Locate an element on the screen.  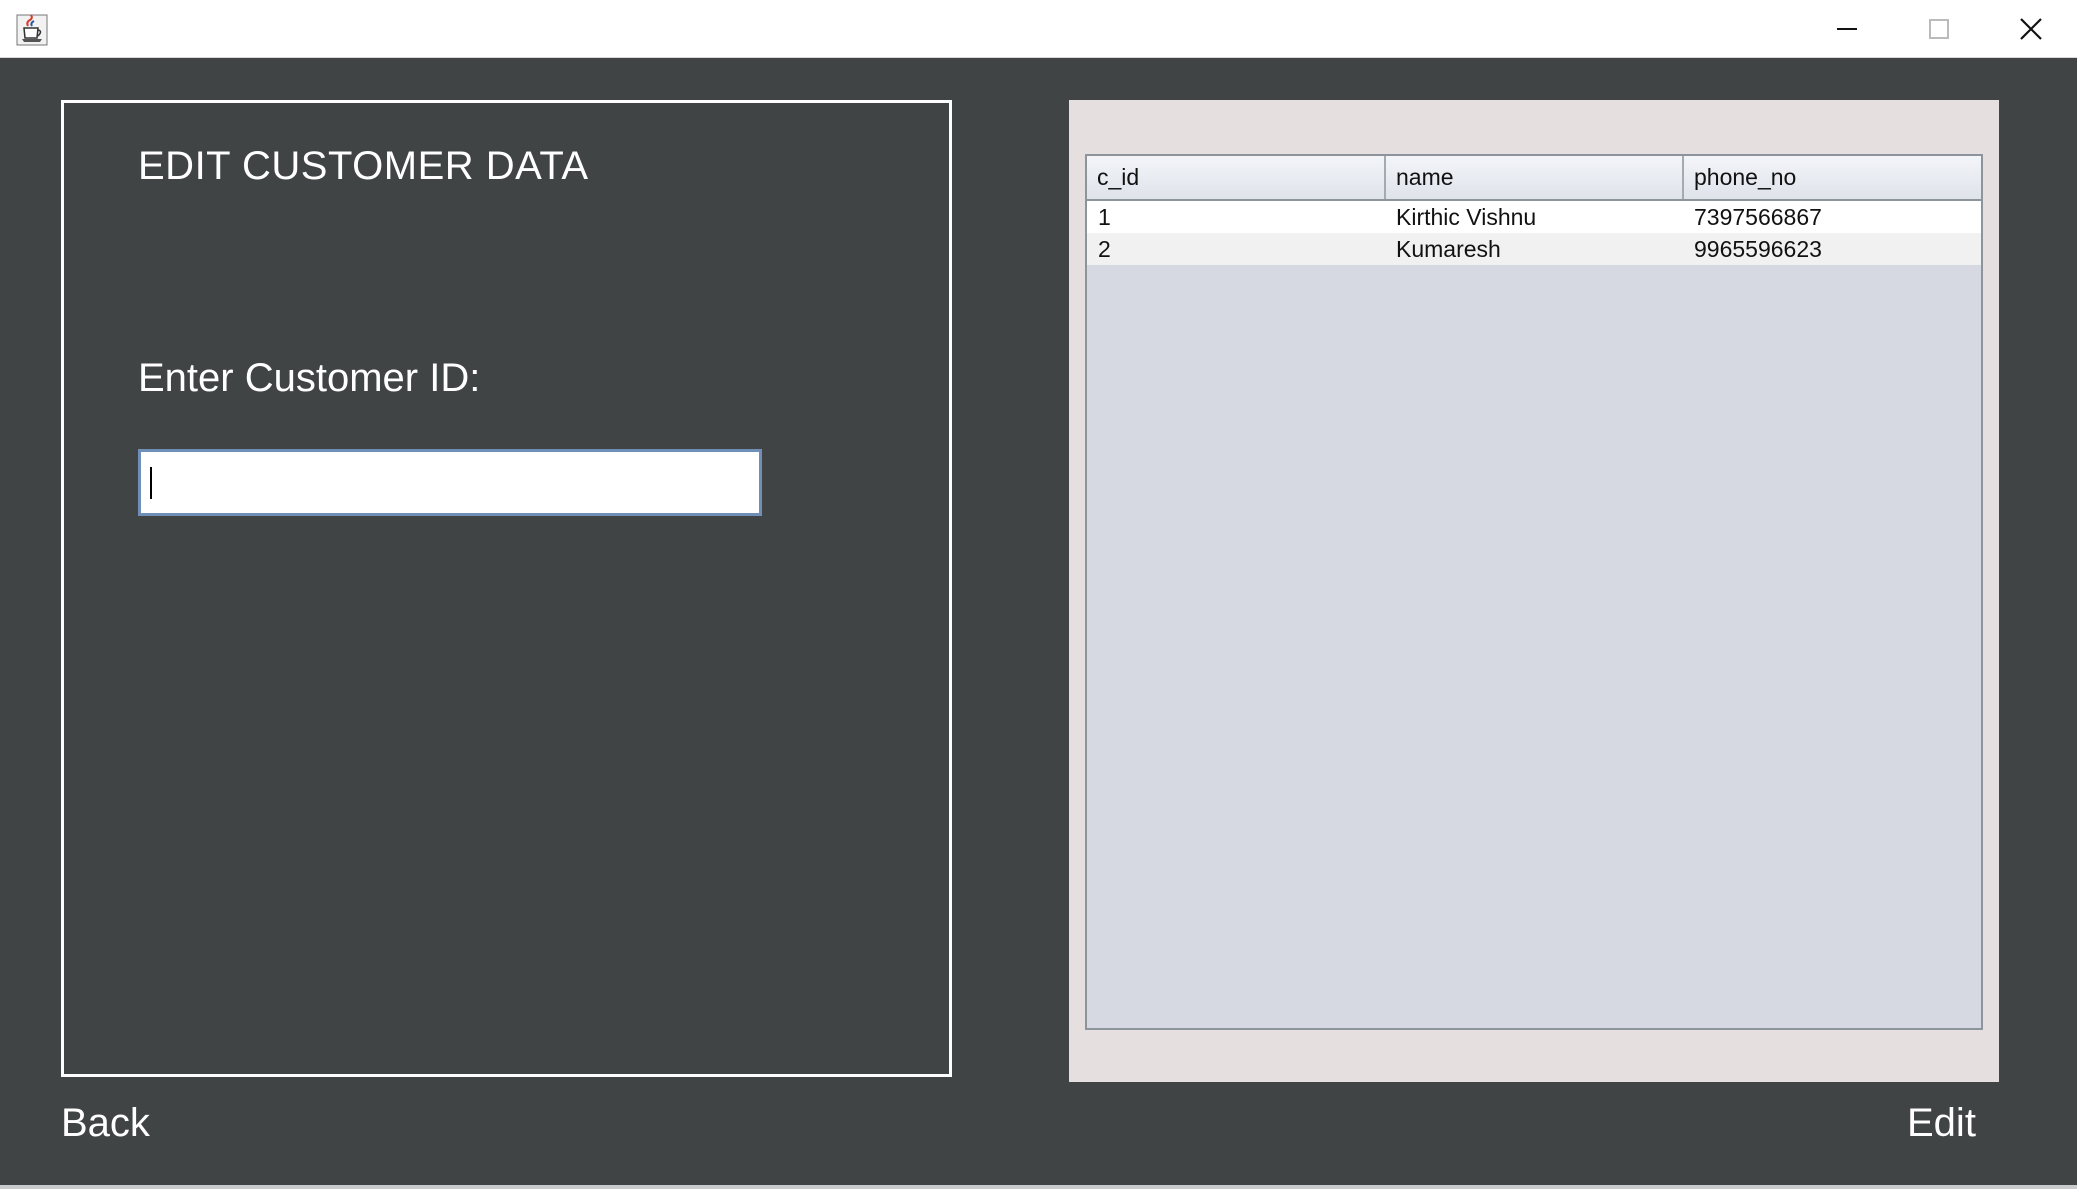
maximize-button is located at coordinates (1939, 28).